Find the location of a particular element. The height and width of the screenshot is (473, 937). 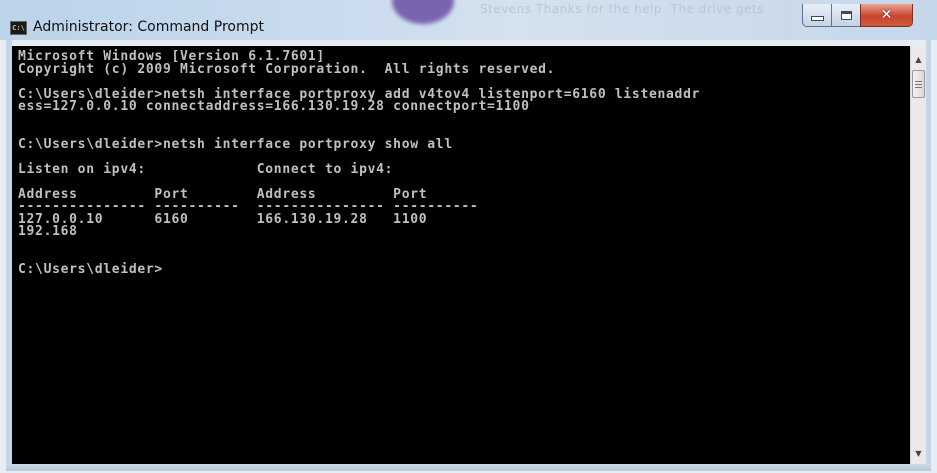

console-line: 127.0.0.10 6160 166.130.19.28 1100 is located at coordinates (223, 219).